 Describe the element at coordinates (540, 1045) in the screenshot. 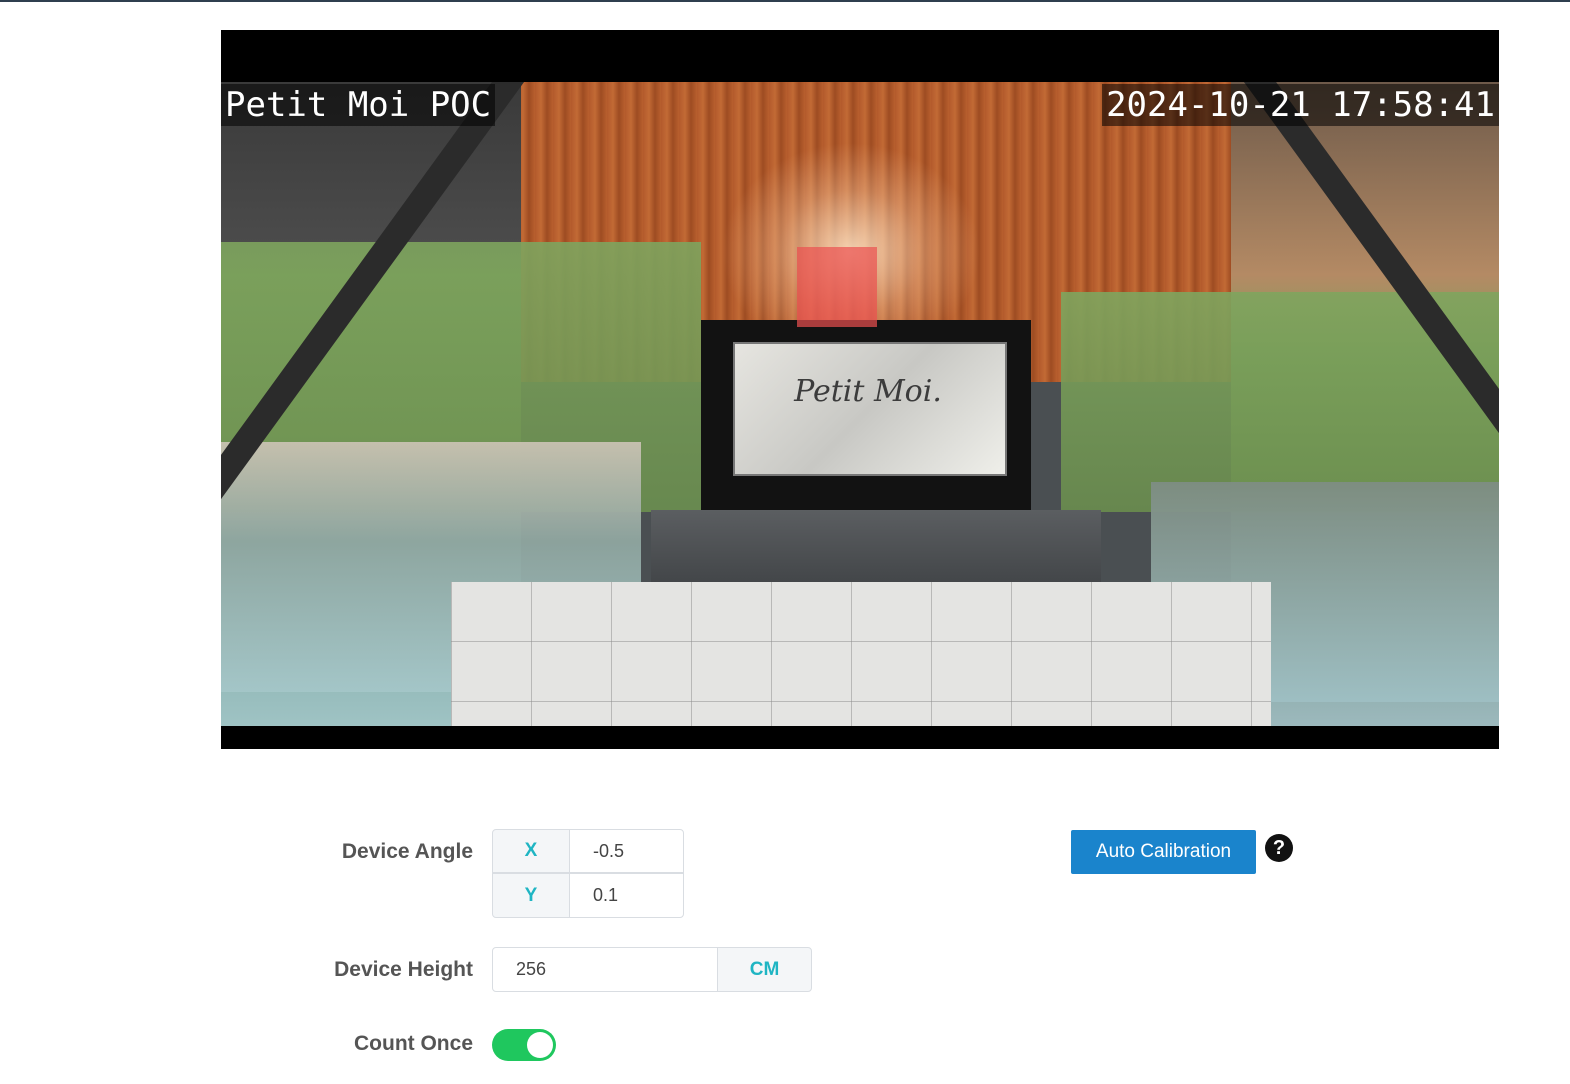

I see `toggle-knob` at that location.